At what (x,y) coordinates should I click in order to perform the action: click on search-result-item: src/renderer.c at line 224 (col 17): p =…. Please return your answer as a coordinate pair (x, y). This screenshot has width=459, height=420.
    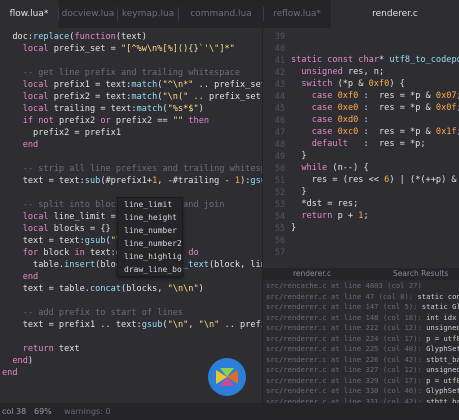
    Looking at the image, I should click on (362, 339).